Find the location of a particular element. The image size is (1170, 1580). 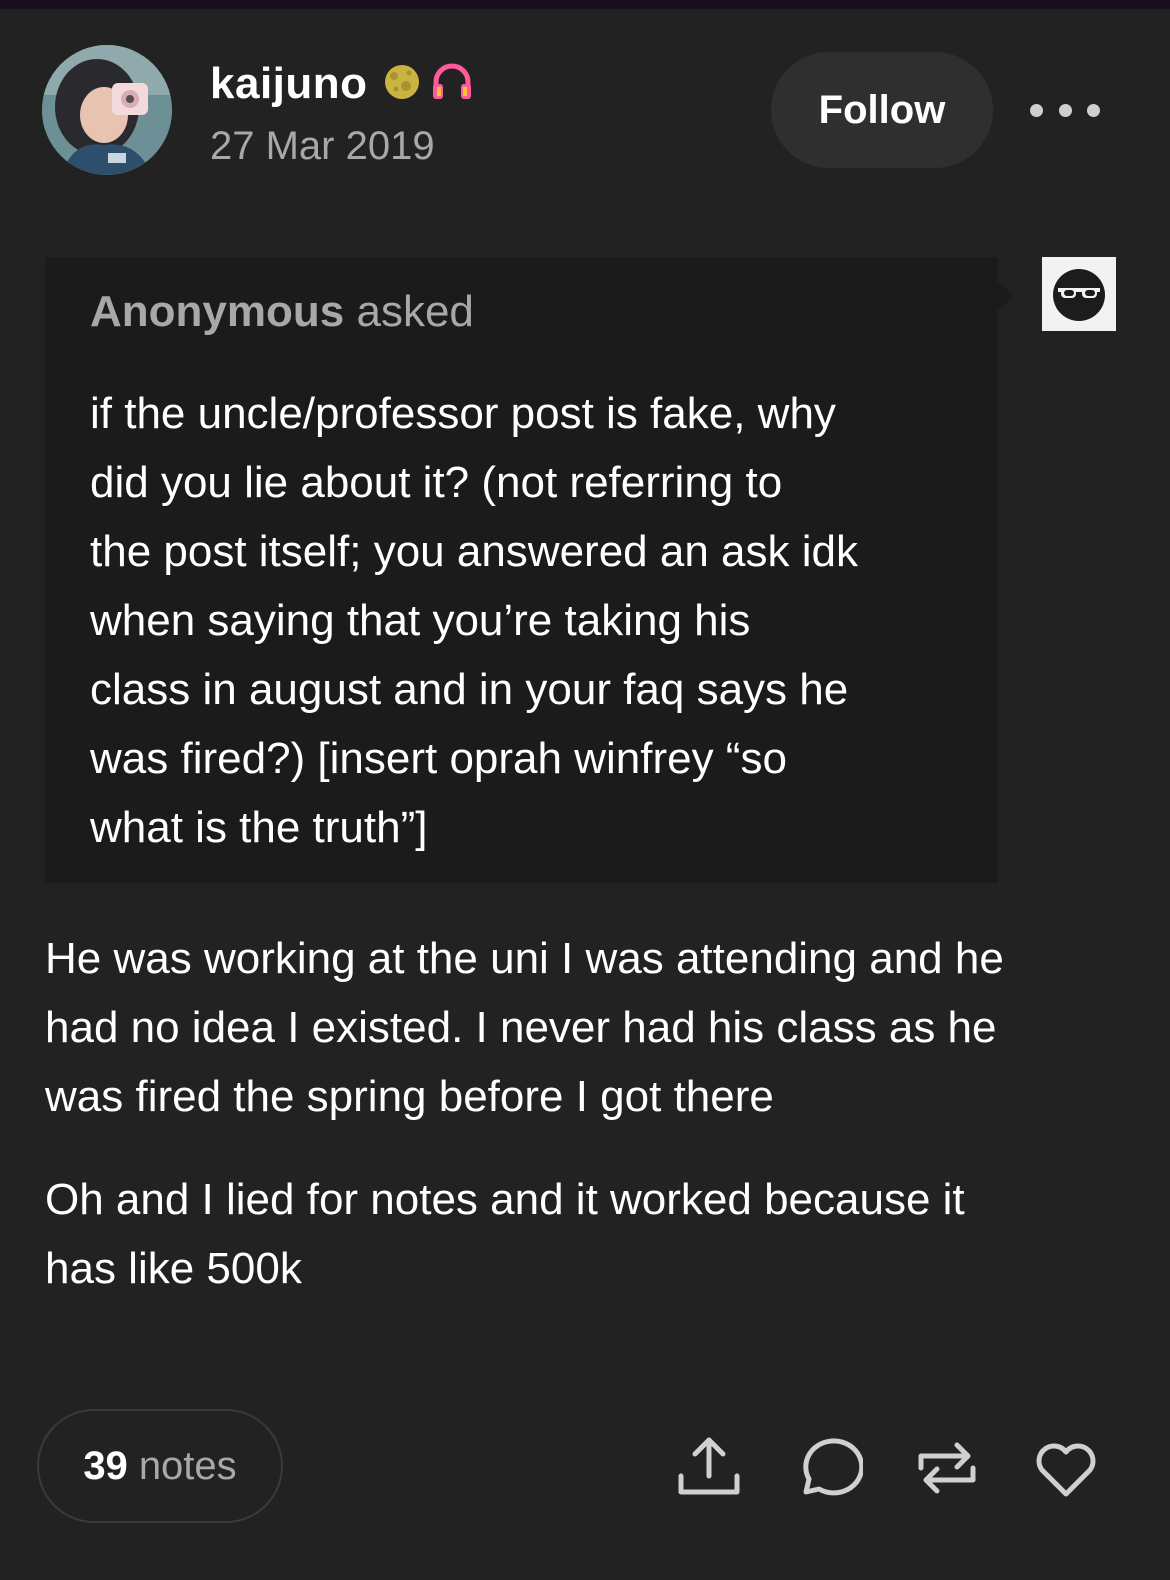

headphones-badge-icon is located at coordinates (452, 84).